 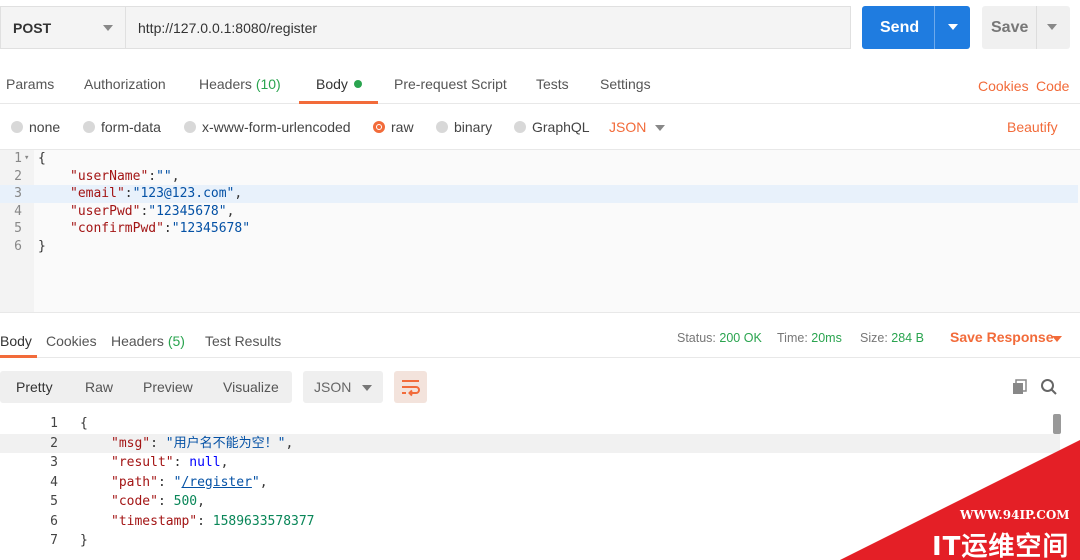 I want to click on tab-params: Params, so click(x=30, y=84).